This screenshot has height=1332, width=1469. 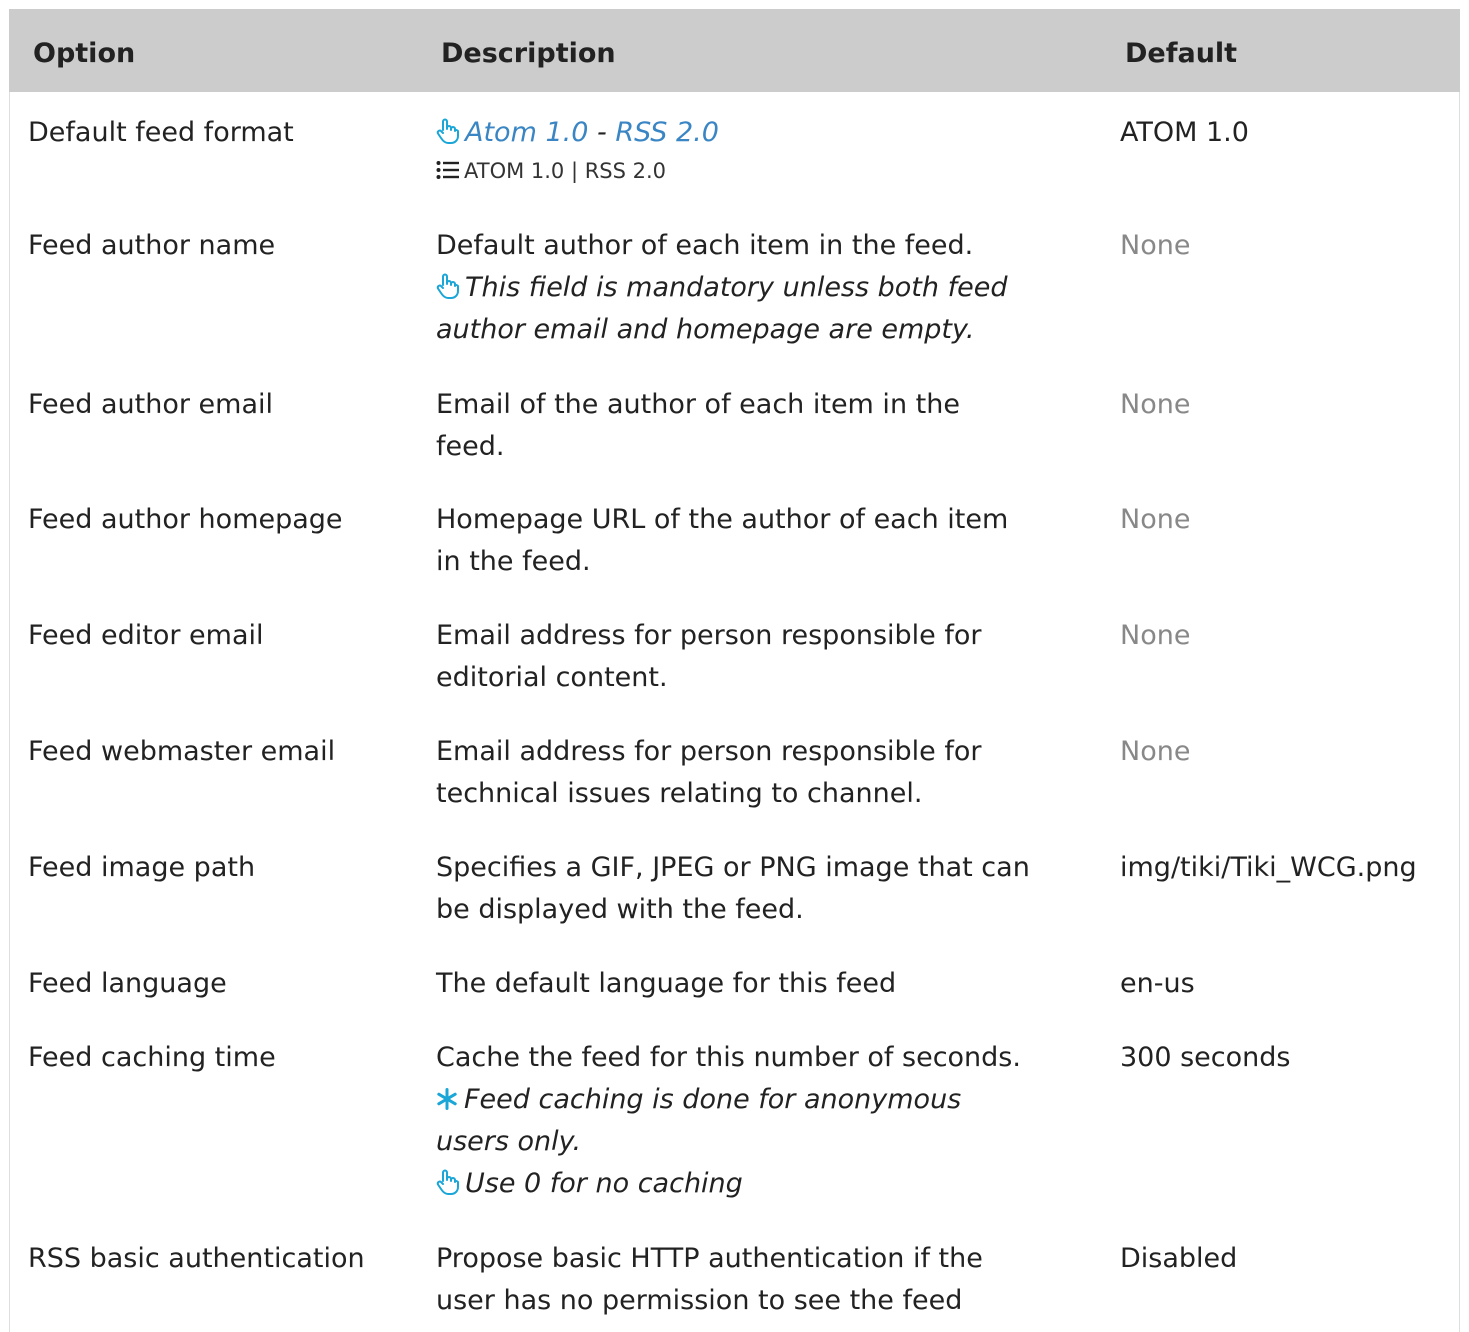 I want to click on header-description: Description, so click(x=528, y=53).